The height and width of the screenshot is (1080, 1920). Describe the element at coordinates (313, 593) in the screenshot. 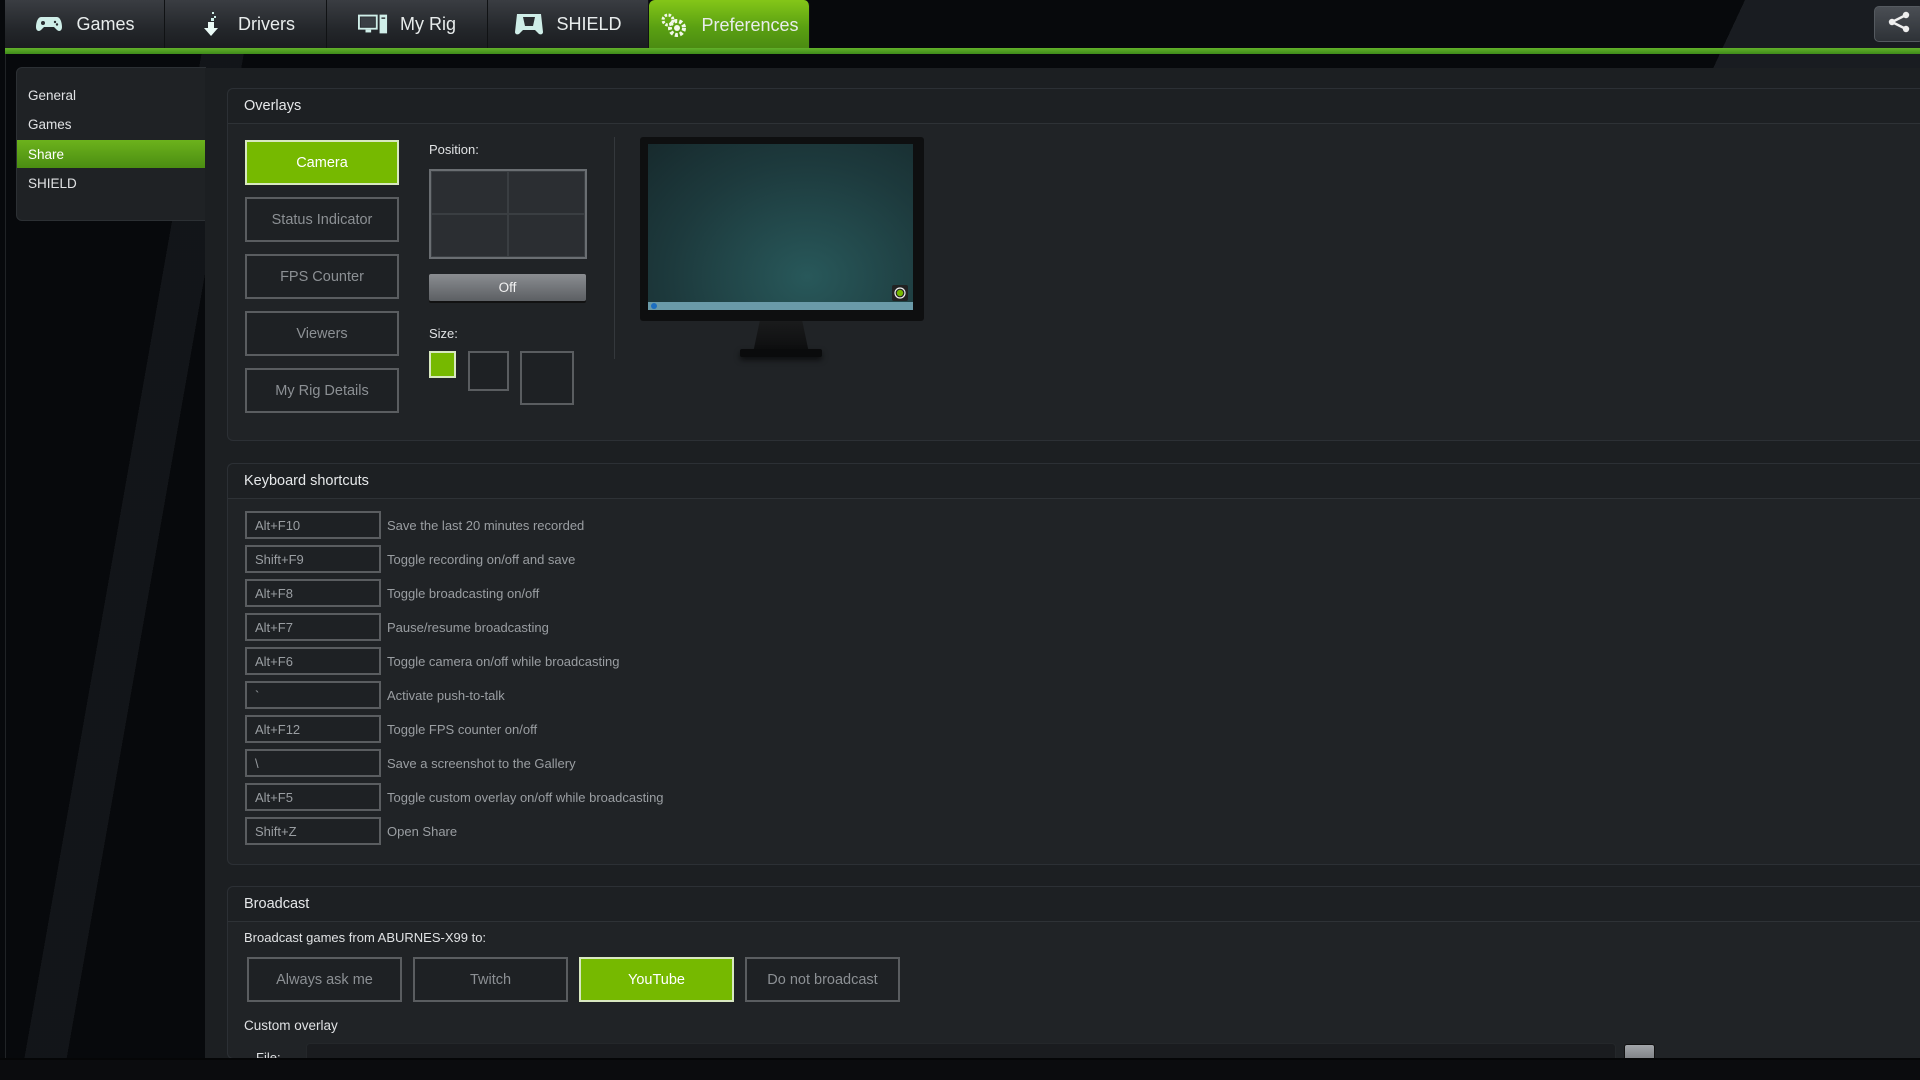

I see `shortcut-key-field: Alt+F8` at that location.